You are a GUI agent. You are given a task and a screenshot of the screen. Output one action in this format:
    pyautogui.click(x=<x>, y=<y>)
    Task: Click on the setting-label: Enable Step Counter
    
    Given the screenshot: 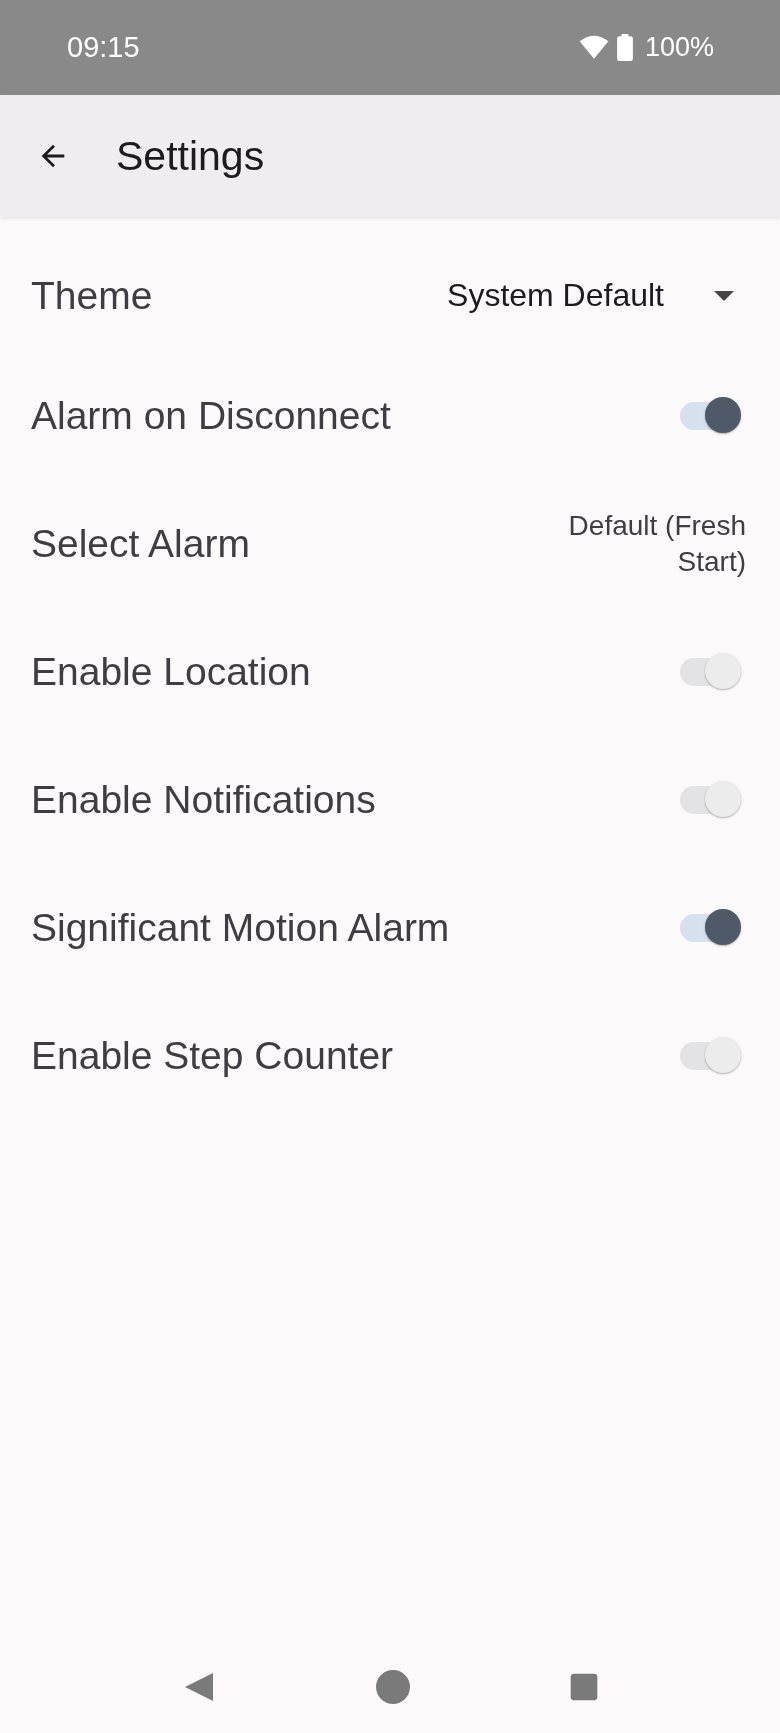 What is the action you would take?
    pyautogui.click(x=212, y=1056)
    